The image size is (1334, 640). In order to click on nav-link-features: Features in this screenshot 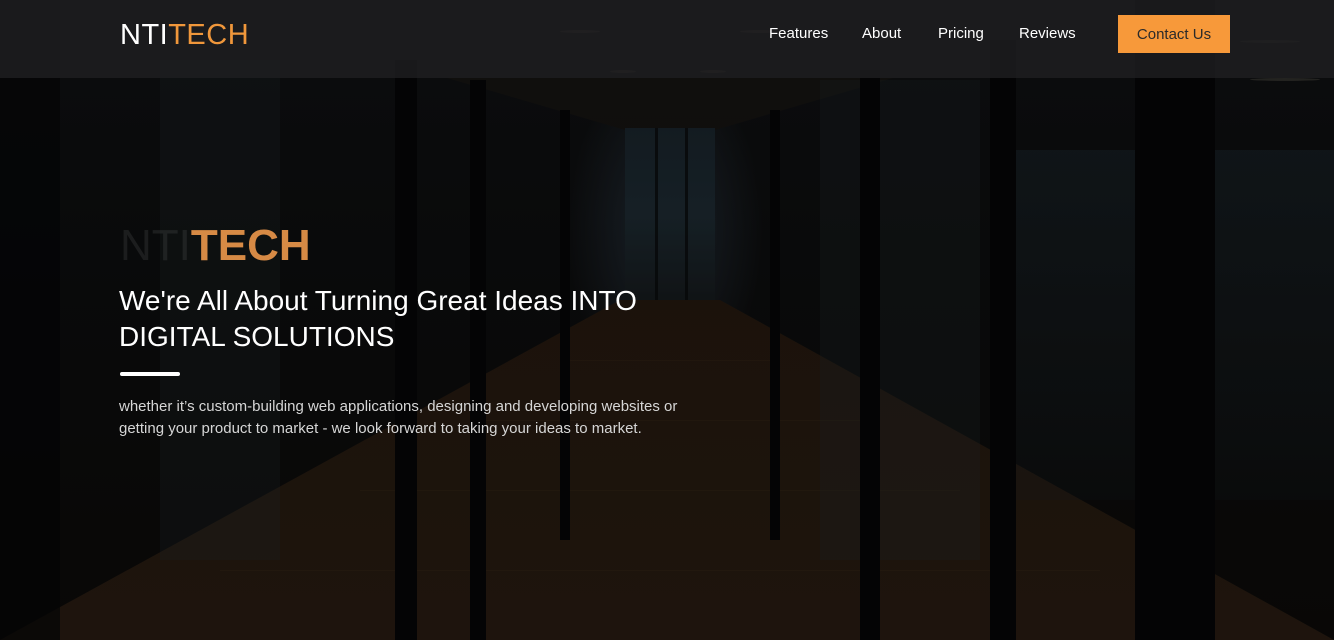, I will do `click(798, 34)`.